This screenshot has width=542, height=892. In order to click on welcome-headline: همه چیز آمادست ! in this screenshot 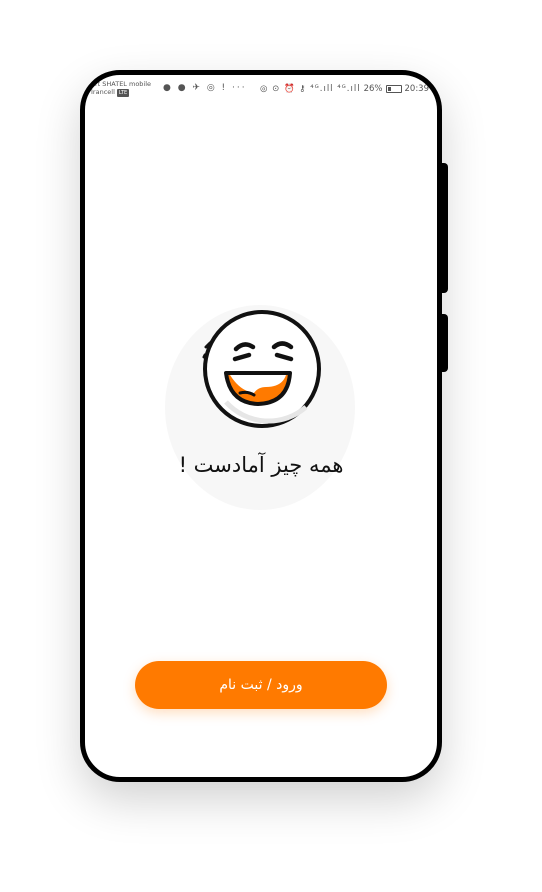, I will do `click(261, 465)`.